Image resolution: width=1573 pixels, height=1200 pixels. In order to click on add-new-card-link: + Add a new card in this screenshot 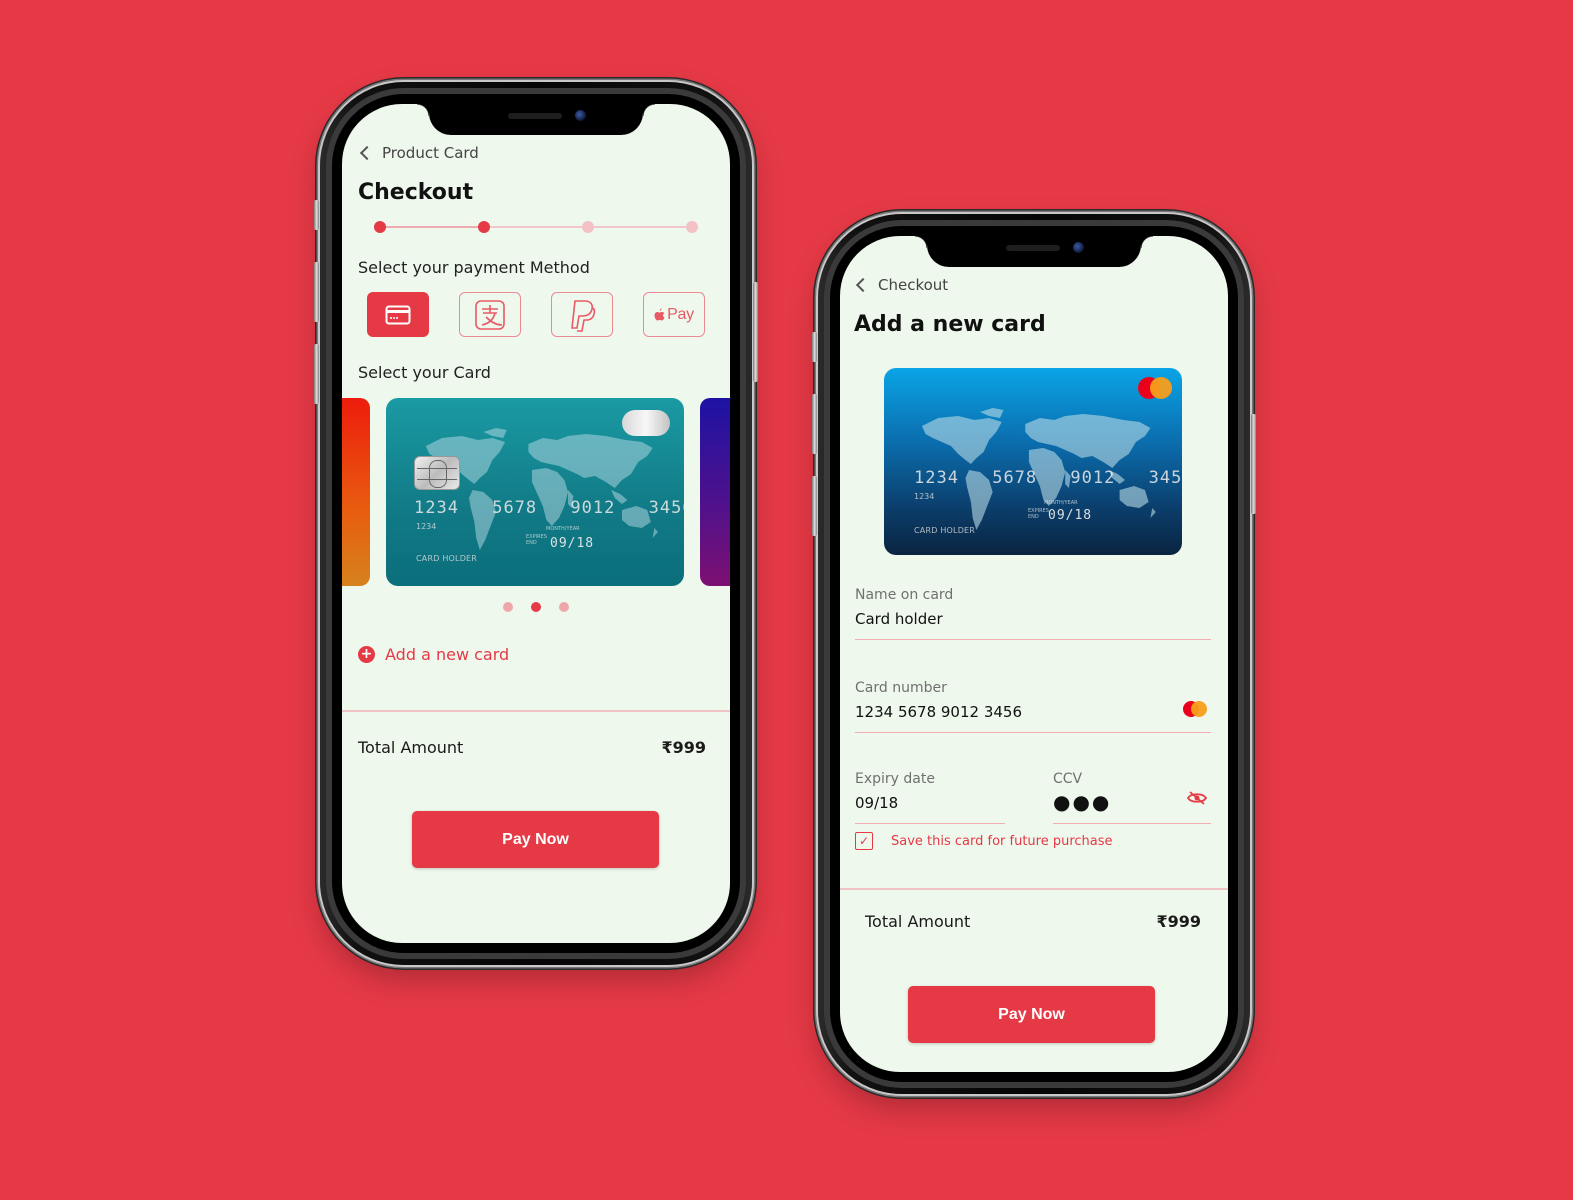, I will do `click(433, 654)`.